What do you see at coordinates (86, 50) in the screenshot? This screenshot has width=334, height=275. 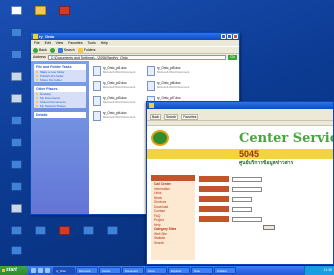 I see `folders-button: Folders` at bounding box center [86, 50].